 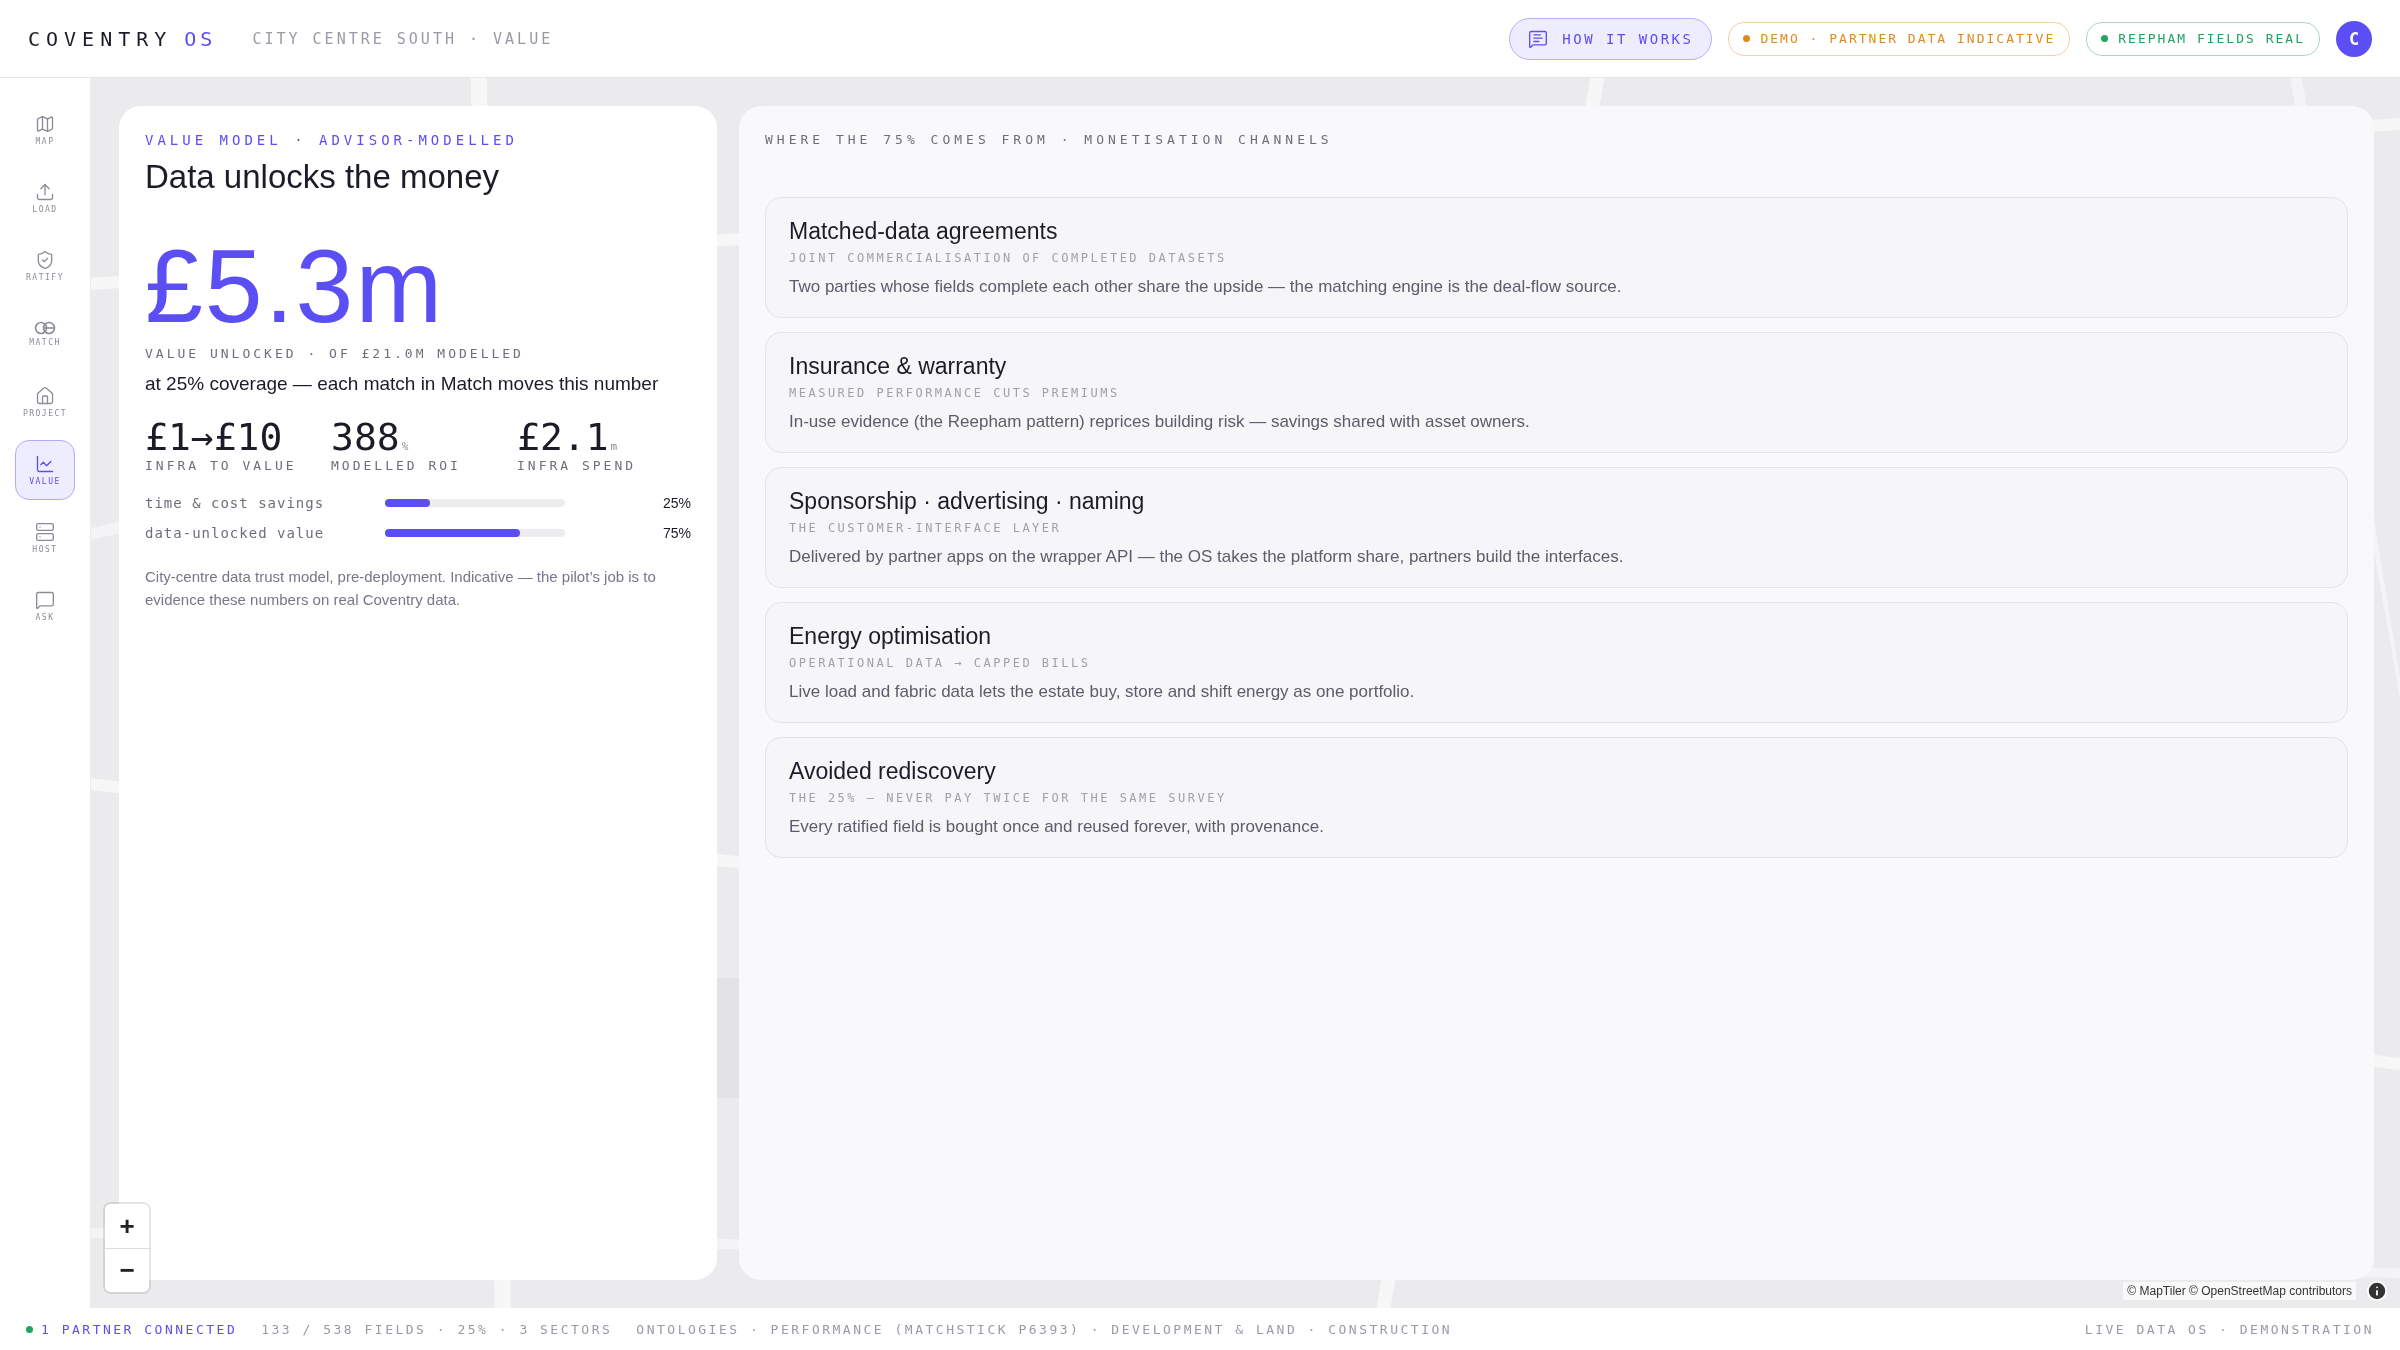 What do you see at coordinates (955, 393) in the screenshot?
I see `channel-subtitle: MEASURED PERFORMANCE CUTS PREMIUMS` at bounding box center [955, 393].